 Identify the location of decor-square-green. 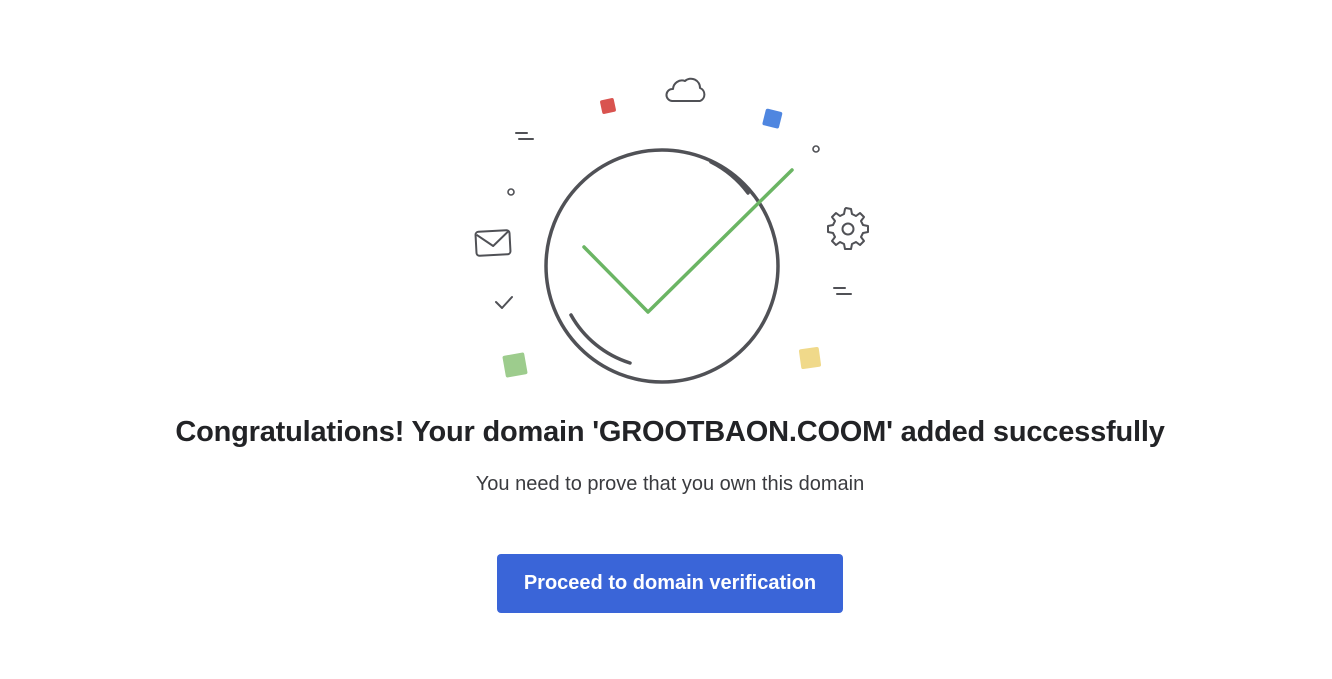
(515, 365).